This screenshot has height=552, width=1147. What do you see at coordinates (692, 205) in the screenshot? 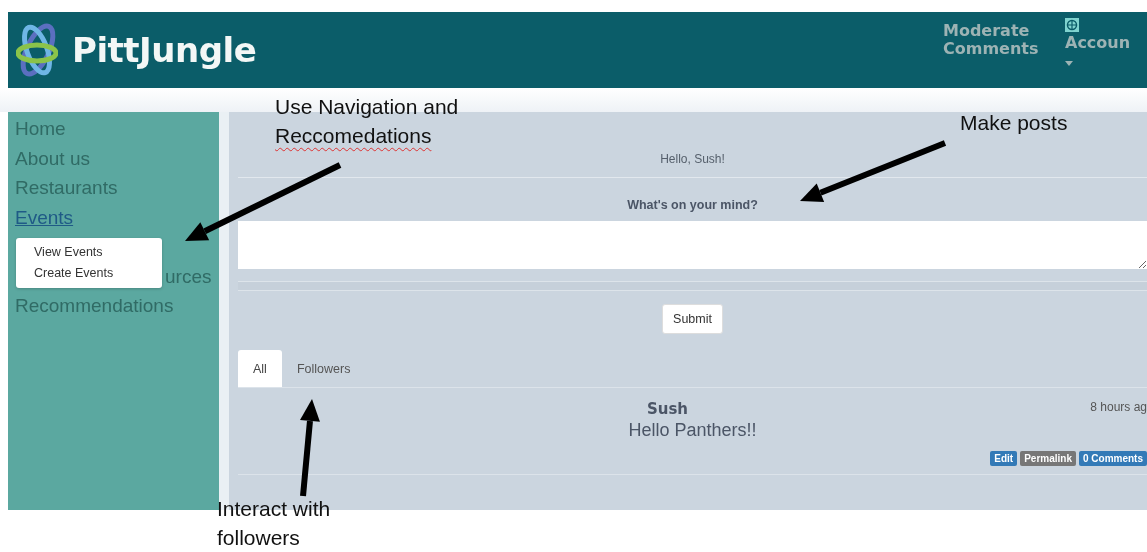
I see `prompt-label: What's on your mind?` at bounding box center [692, 205].